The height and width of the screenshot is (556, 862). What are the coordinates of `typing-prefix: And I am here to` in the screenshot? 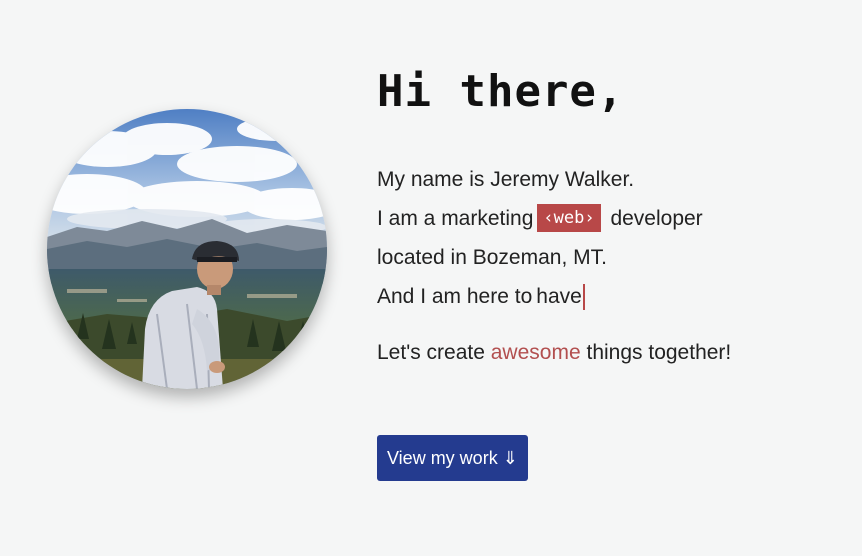 It's located at (455, 296).